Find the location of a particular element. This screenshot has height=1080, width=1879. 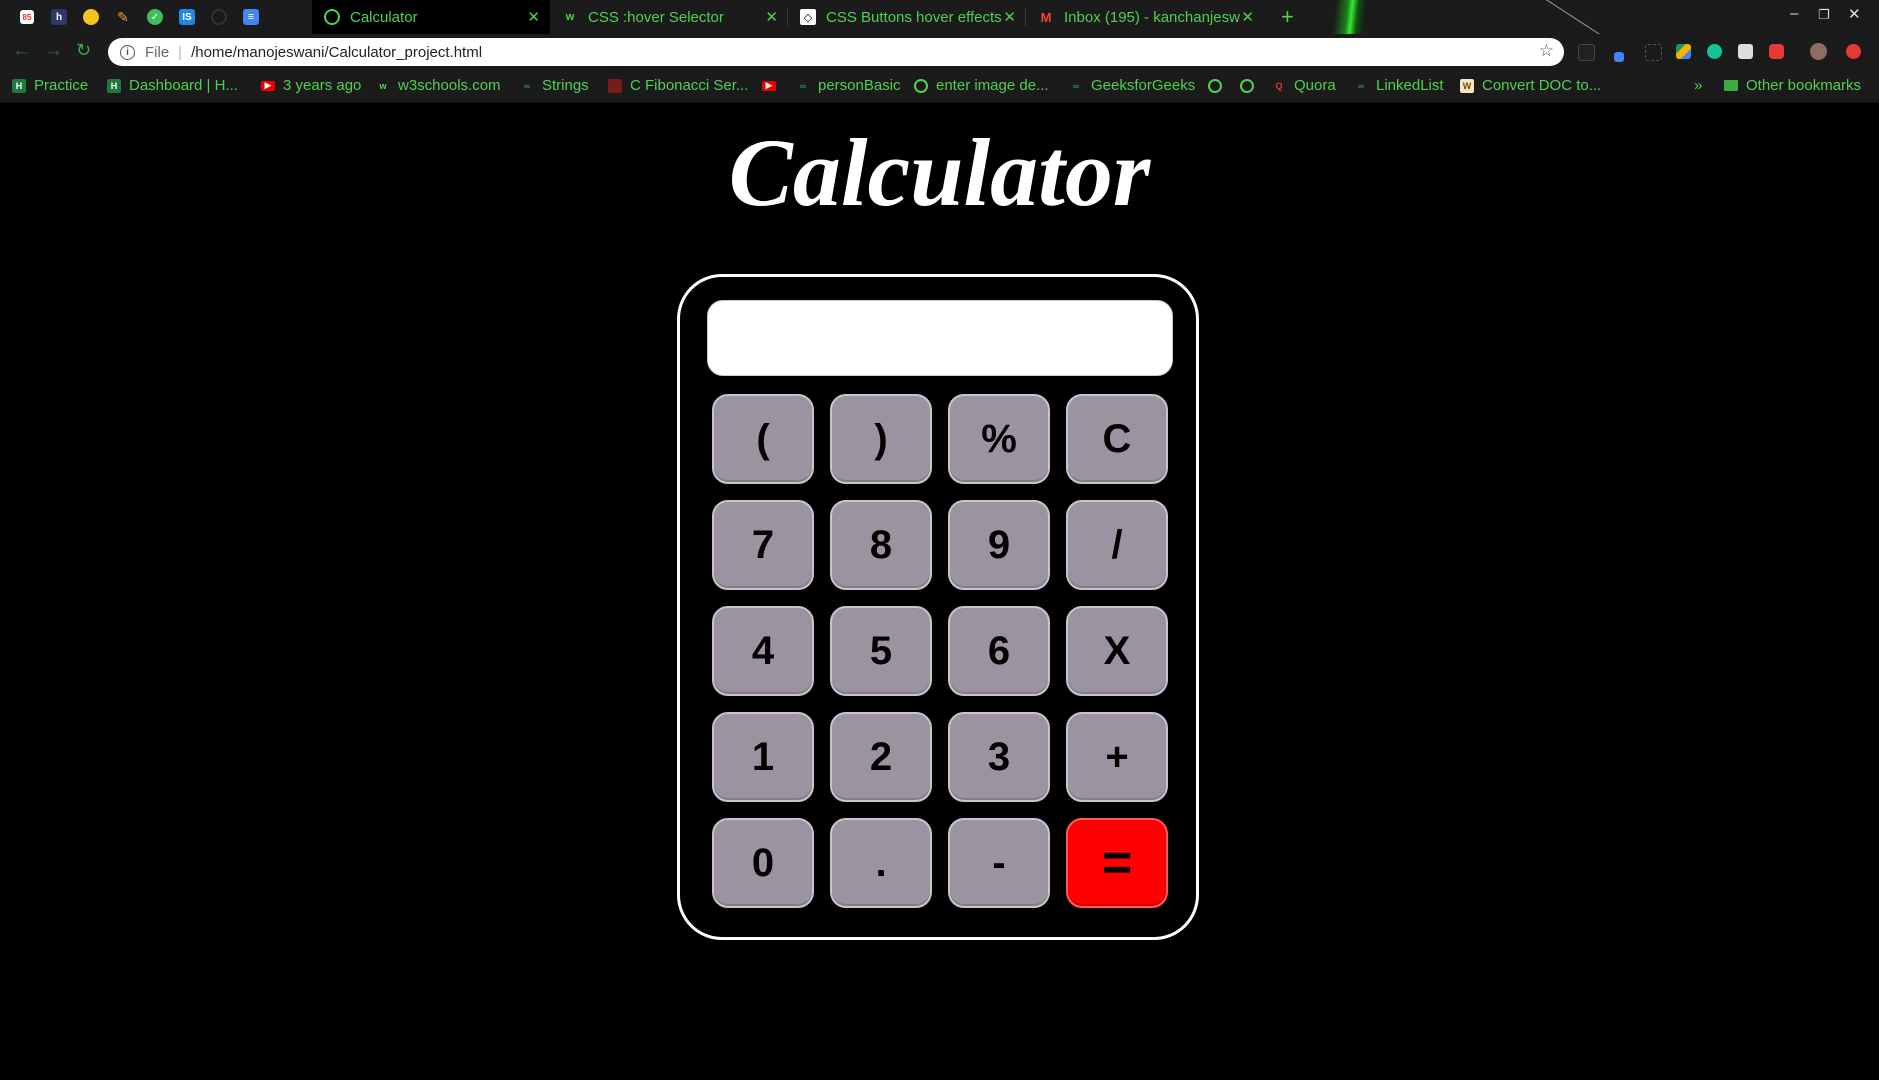

calculator-display is located at coordinates (940, 338).